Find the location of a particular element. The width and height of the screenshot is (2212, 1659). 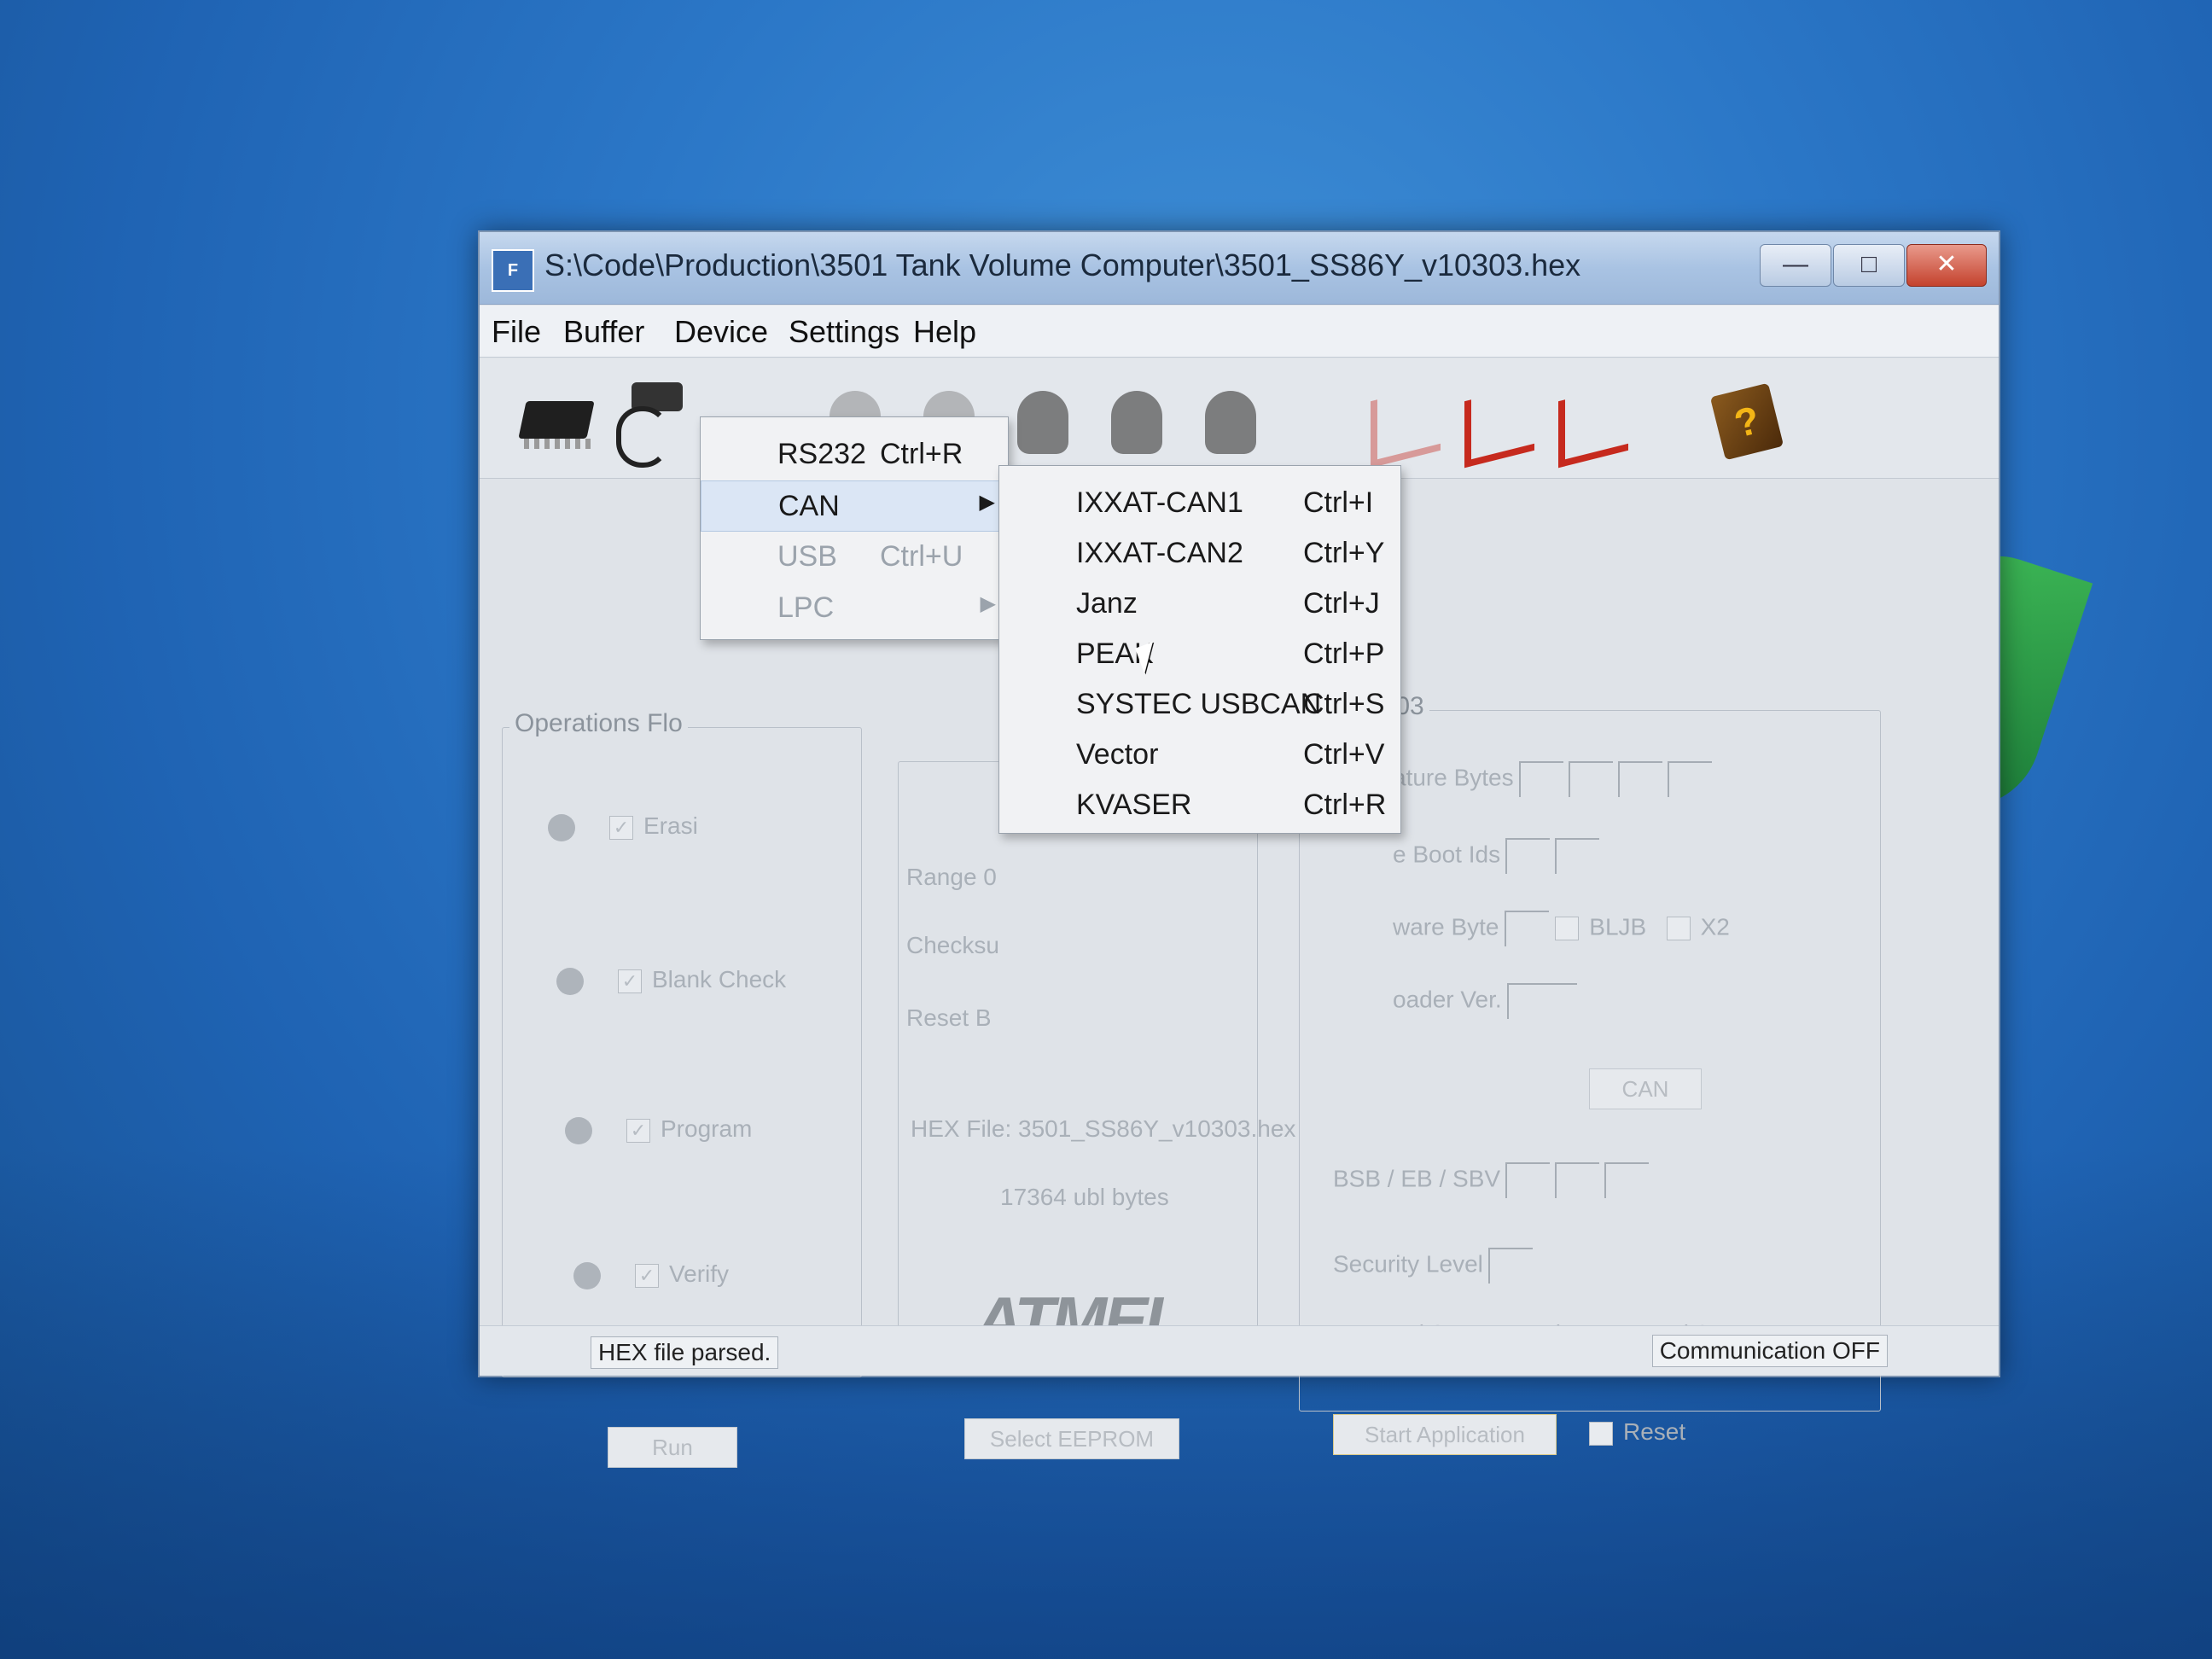

submenu-item-ixxat-can1: IXXAT-CAN1 Ctrl+I is located at coordinates (1199, 502).